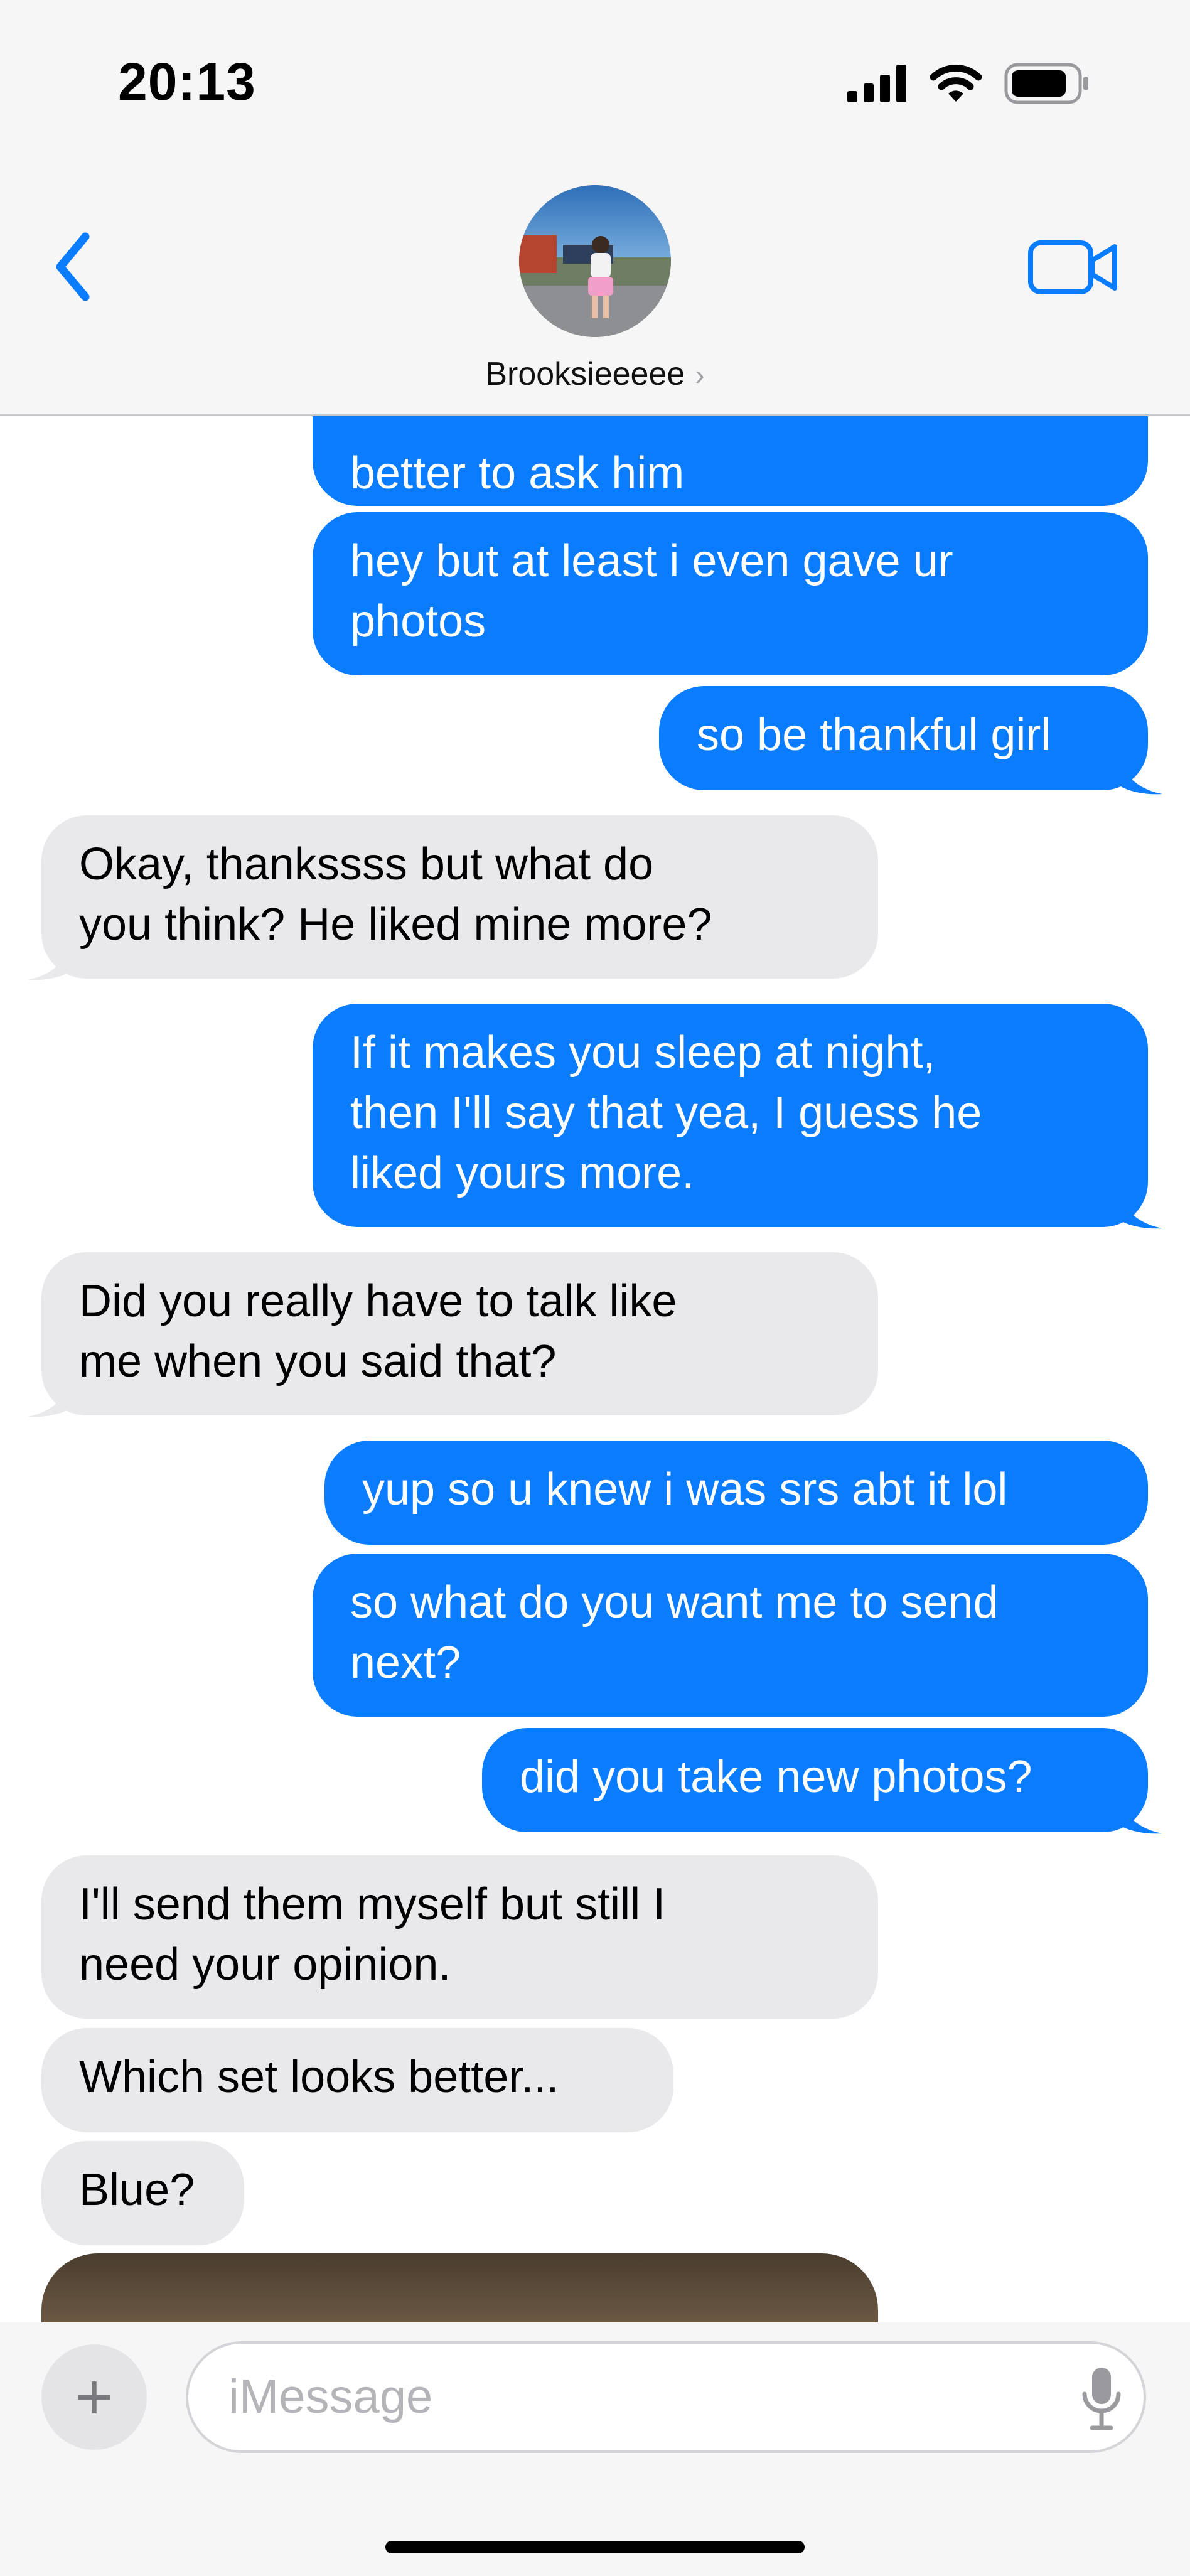 This screenshot has height=2576, width=1190. What do you see at coordinates (730, 593) in the screenshot?
I see `message-bubble-sent: hey but at least i even gave ur photos` at bounding box center [730, 593].